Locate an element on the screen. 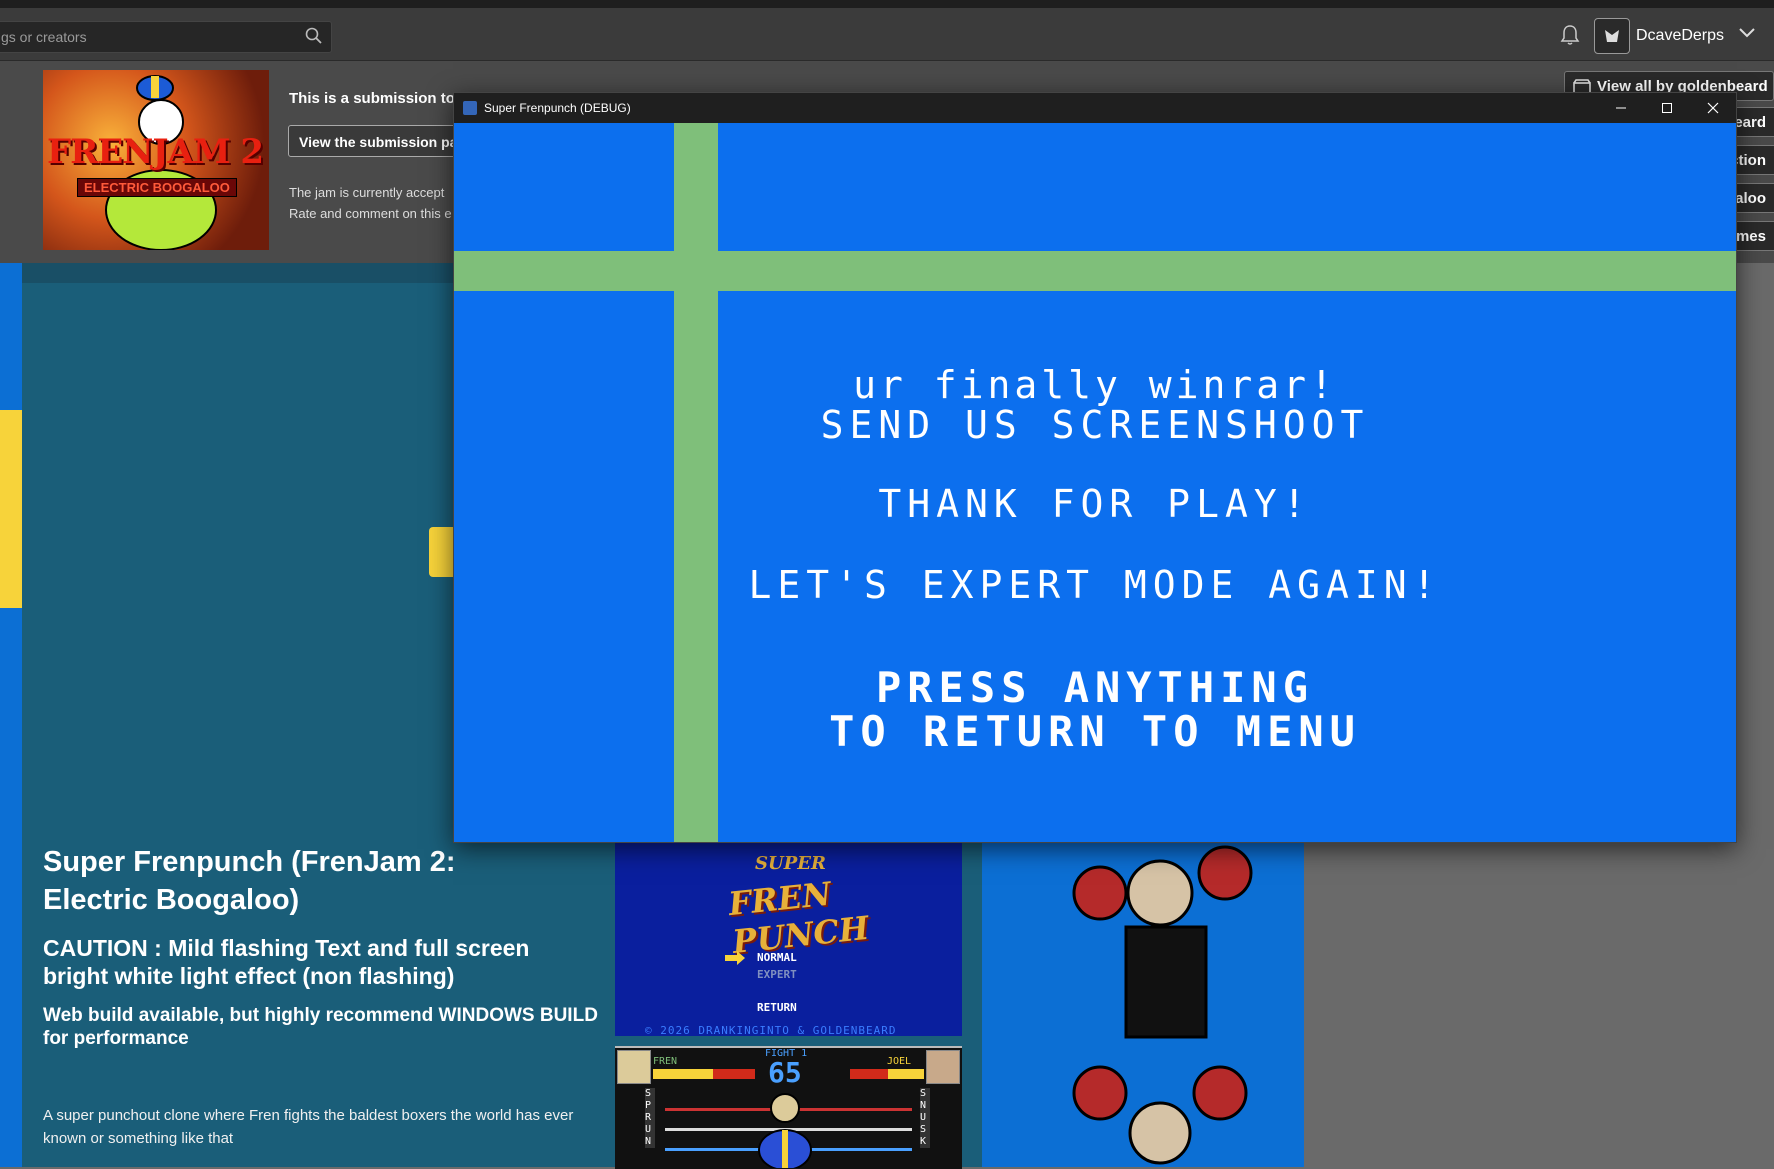 The height and width of the screenshot is (1169, 1774). menu-expert: EXPERT is located at coordinates (777, 974).